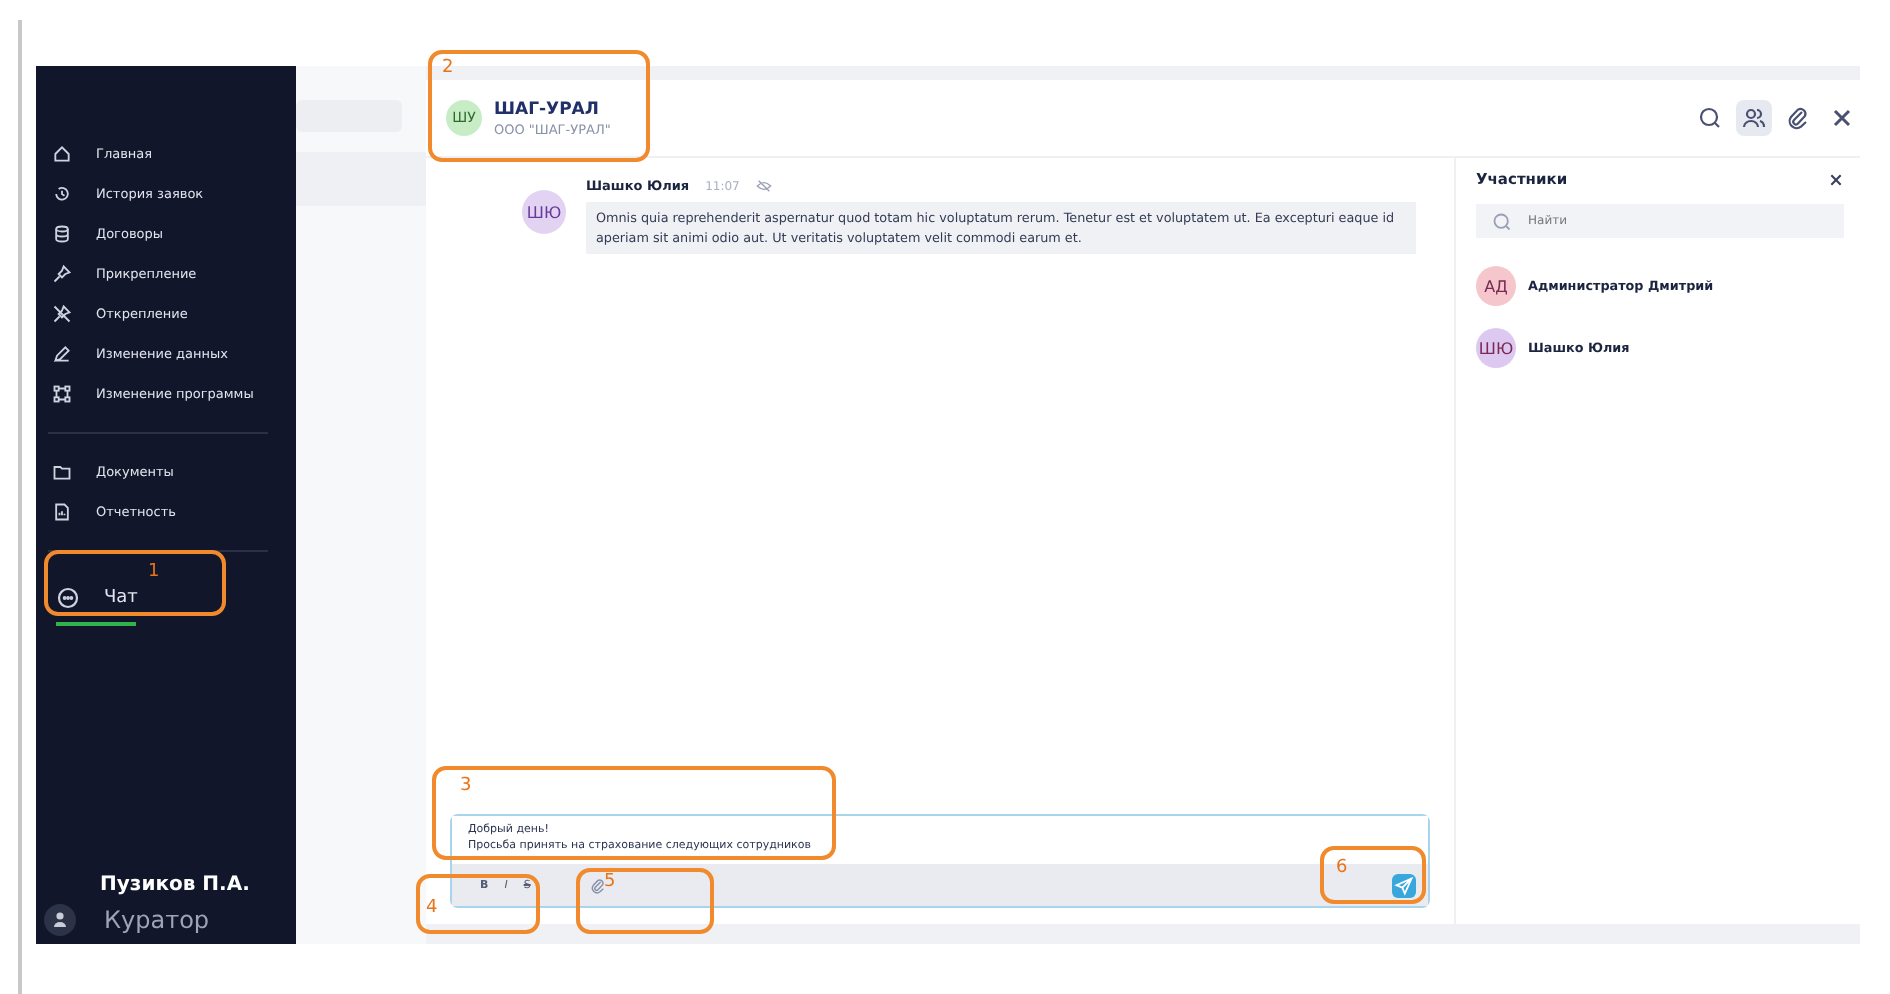  What do you see at coordinates (1404, 885) in the screenshot?
I see `send-button` at bounding box center [1404, 885].